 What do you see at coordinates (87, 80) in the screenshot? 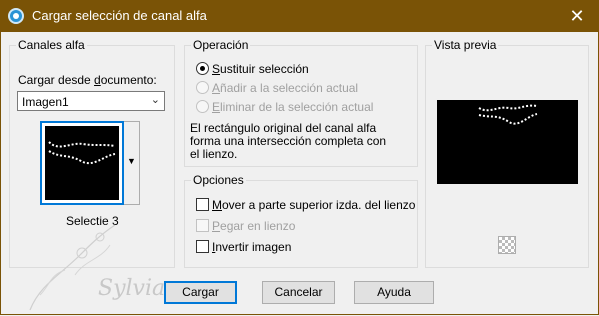
I see `load-from-document-label: Cargar desde documento:` at bounding box center [87, 80].